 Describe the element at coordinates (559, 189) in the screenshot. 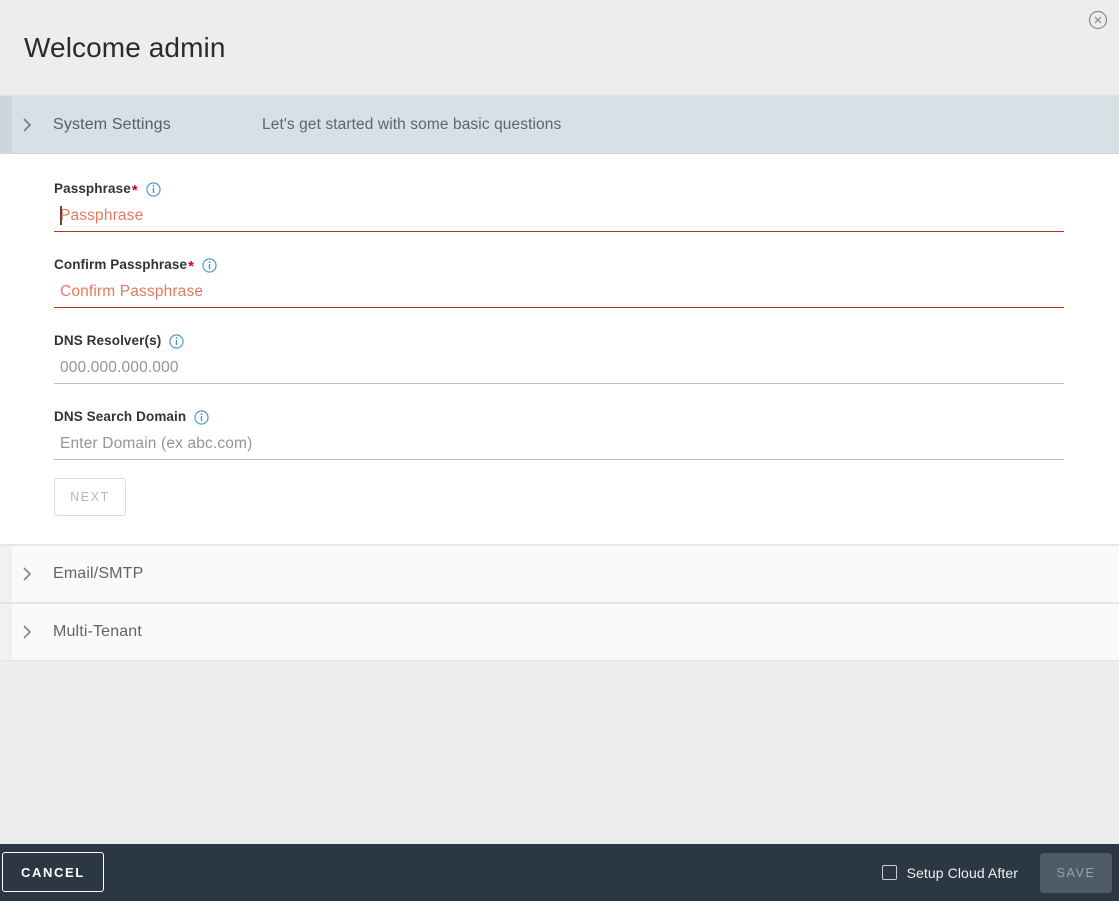

I see `field-label-passphrase: Passphrase *` at that location.